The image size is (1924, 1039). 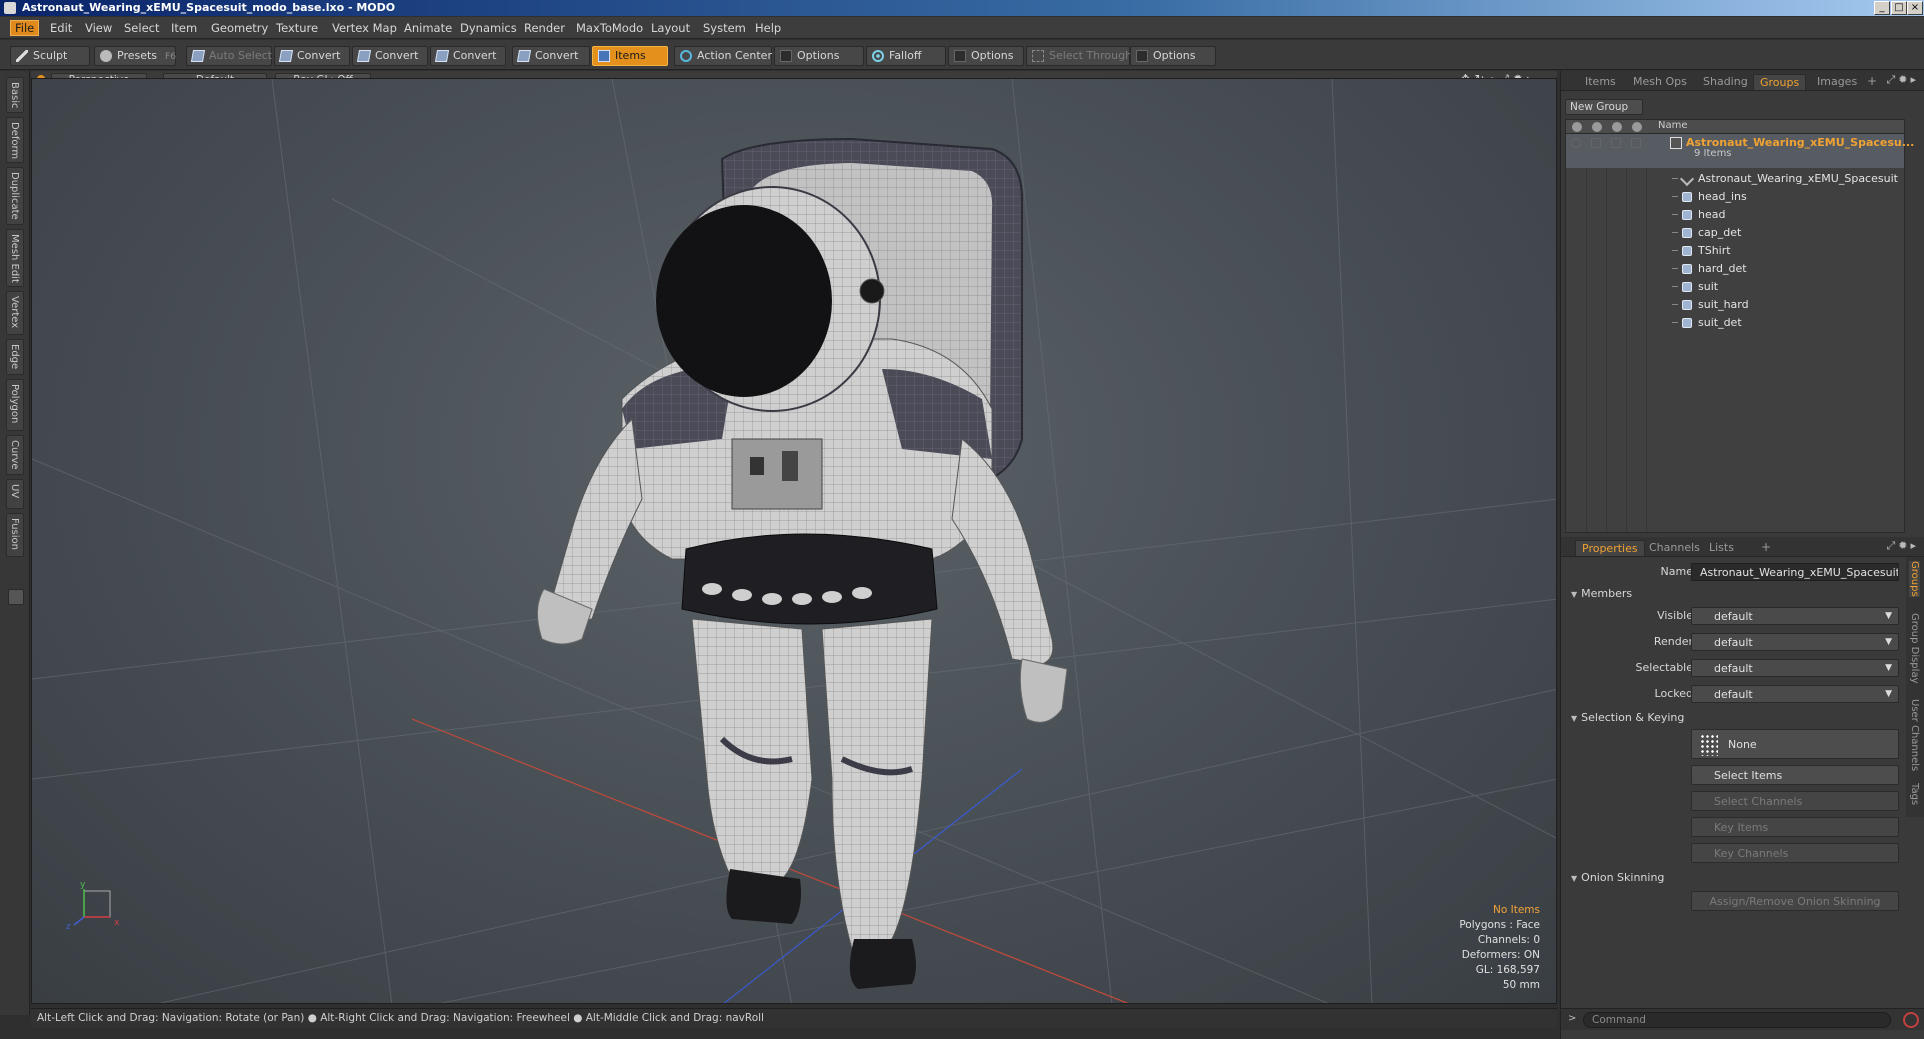 I want to click on list-item: head_ins, so click(x=1735, y=197).